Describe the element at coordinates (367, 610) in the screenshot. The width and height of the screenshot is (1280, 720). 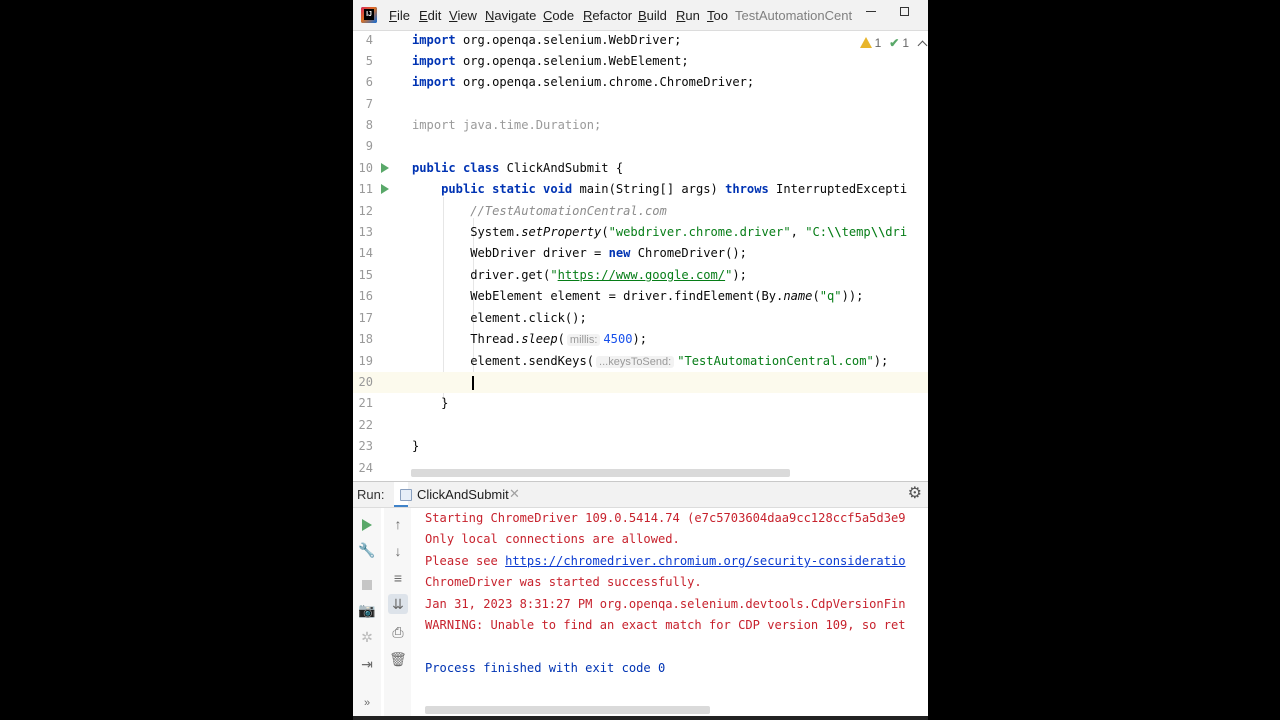
I see `camera-icon: 📷` at that location.